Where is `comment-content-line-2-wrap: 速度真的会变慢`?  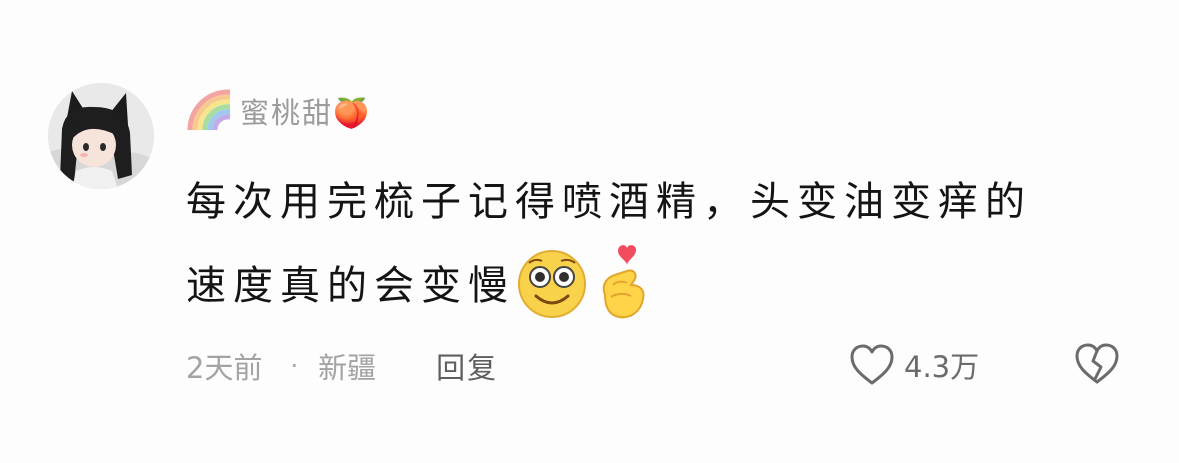
comment-content-line-2-wrap: 速度真的会变慢 is located at coordinates (666, 286).